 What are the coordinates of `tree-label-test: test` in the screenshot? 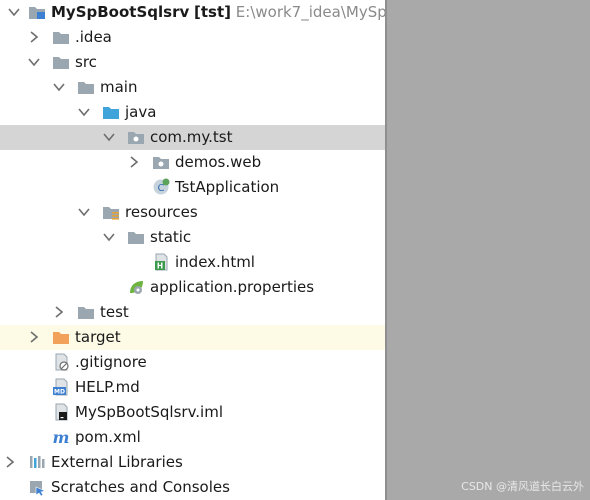 It's located at (114, 312).